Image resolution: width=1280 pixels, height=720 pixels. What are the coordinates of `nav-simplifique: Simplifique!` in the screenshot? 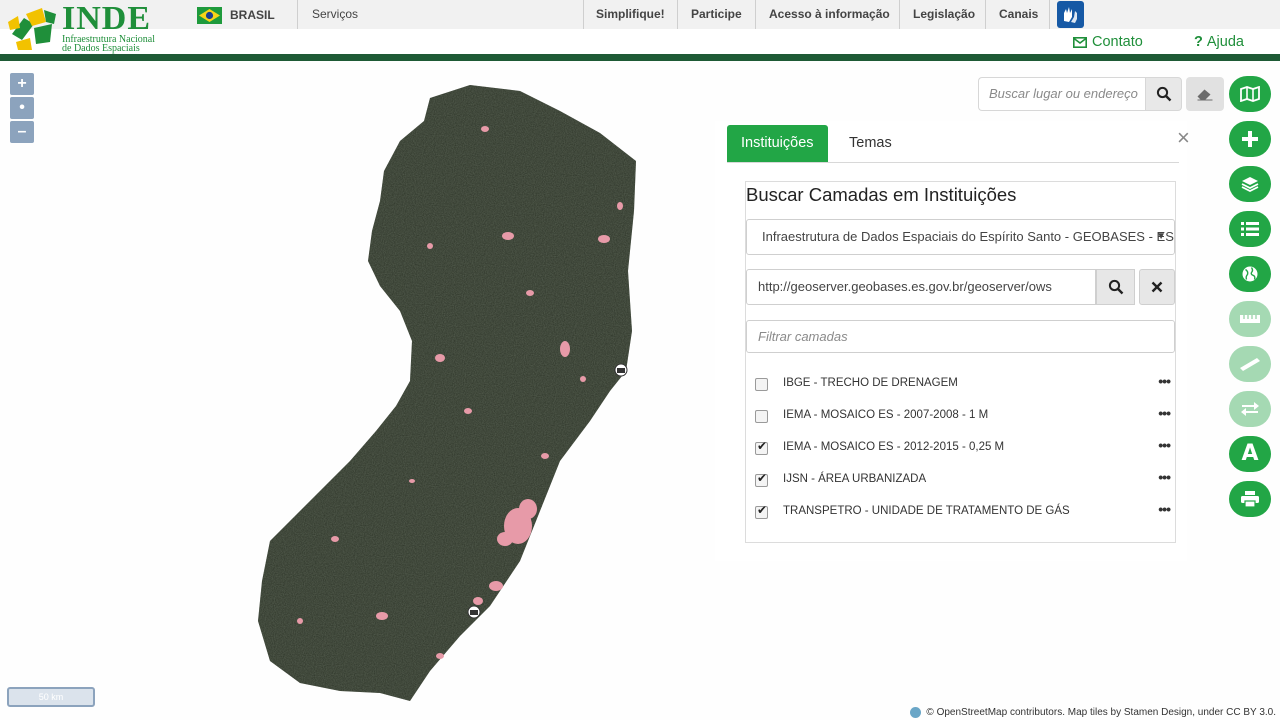 It's located at (630, 14).